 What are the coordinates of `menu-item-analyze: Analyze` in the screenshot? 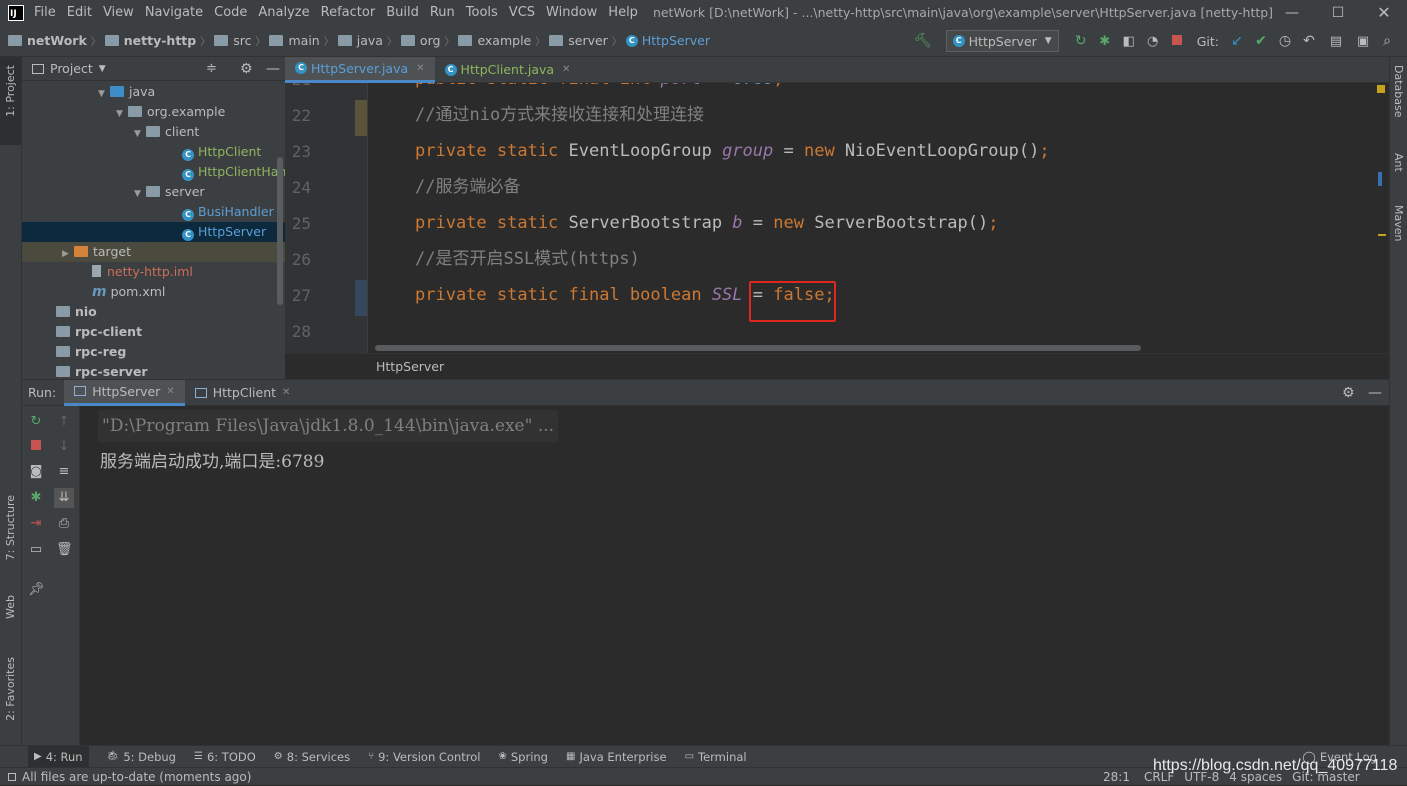 It's located at (283, 12).